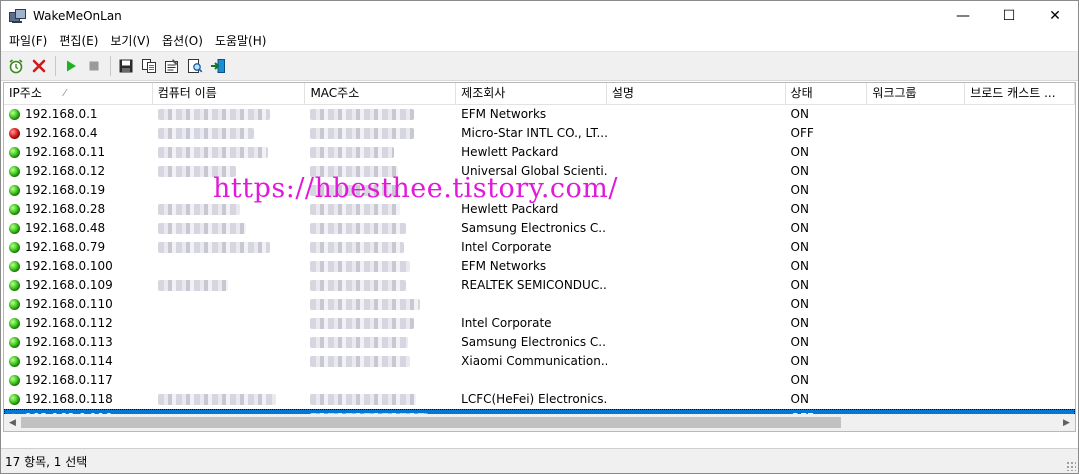 The width and height of the screenshot is (1079, 474). I want to click on cell-ip: 192.168.0.100, so click(78, 266).